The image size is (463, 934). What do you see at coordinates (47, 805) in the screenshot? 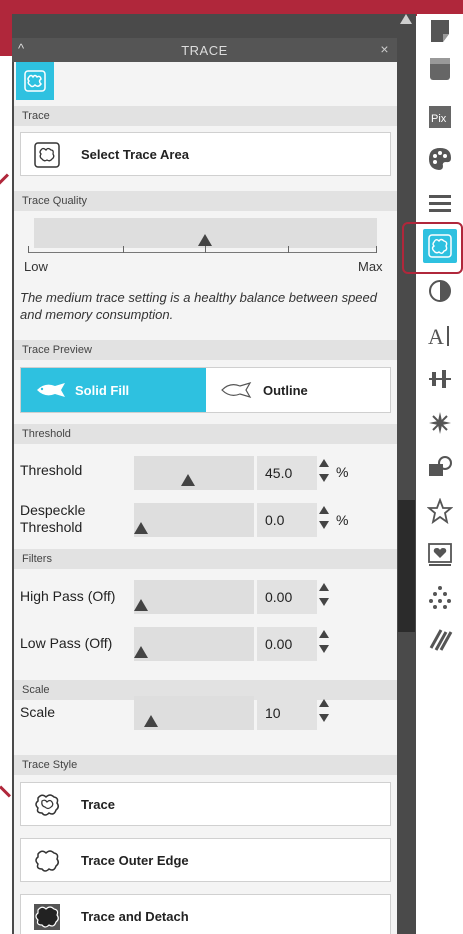
I see `trace-style-icon` at bounding box center [47, 805].